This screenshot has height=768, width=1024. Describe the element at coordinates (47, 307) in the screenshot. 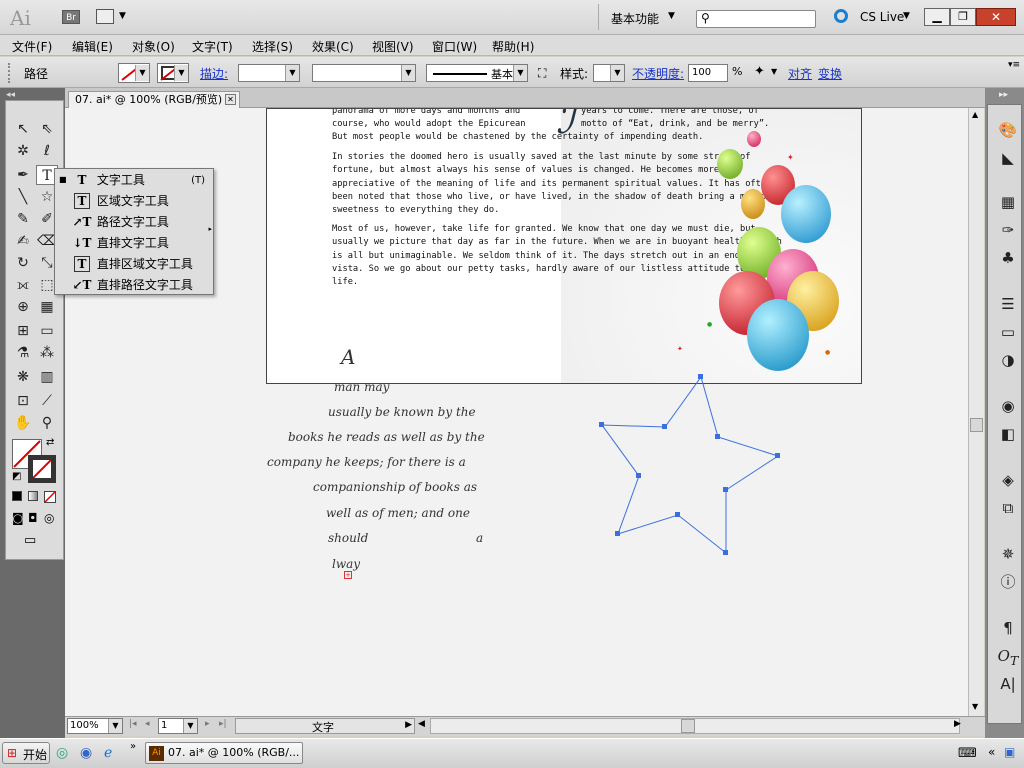

I see `perspective-grid-tool-icon: ▦` at that location.